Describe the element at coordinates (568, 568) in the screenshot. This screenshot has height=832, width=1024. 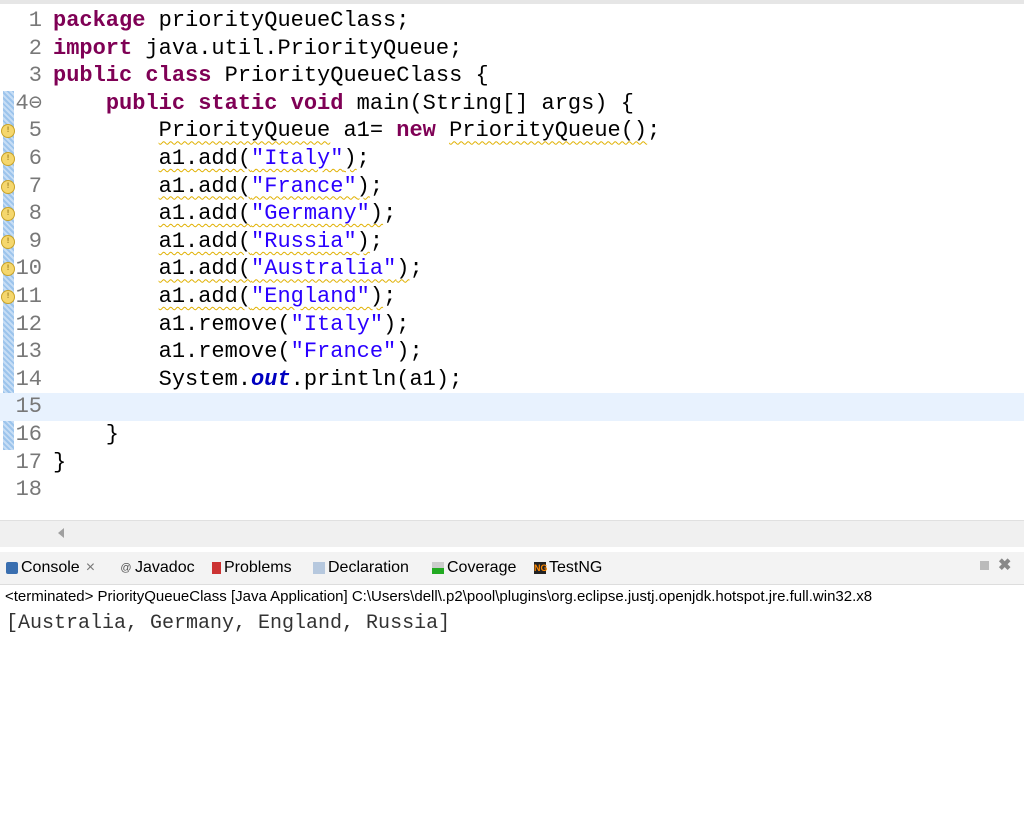
I see `tab-testng: NG TestNG` at that location.